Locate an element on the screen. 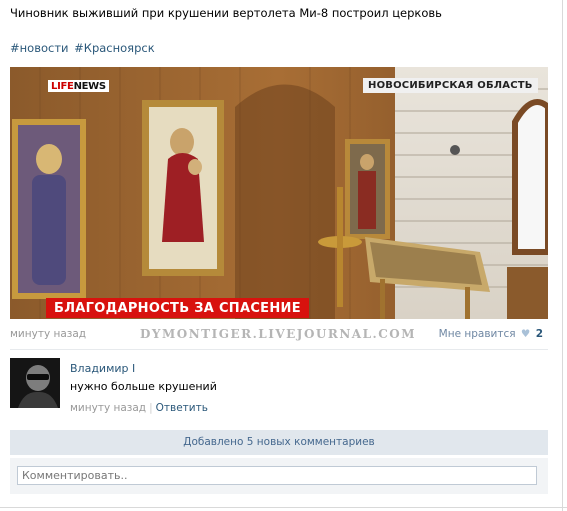 The width and height of the screenshot is (567, 511). like-label: Мне нравится is located at coordinates (477, 334).